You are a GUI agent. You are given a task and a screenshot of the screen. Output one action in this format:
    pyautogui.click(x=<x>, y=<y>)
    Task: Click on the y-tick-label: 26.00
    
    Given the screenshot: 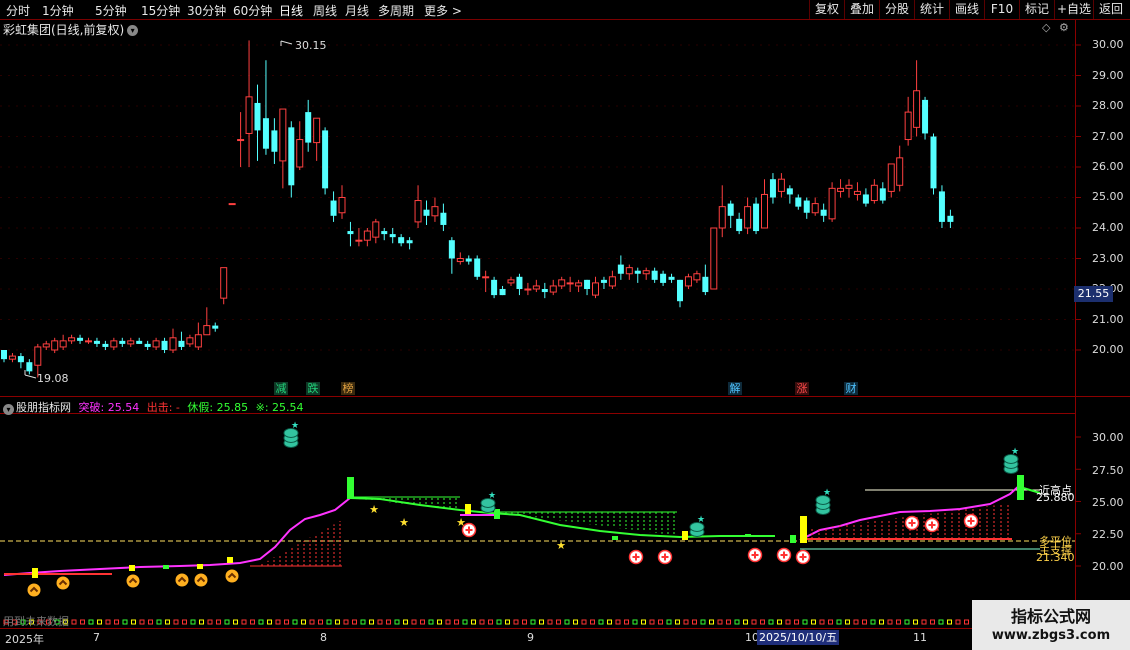 What is the action you would take?
    pyautogui.click(x=1108, y=166)
    